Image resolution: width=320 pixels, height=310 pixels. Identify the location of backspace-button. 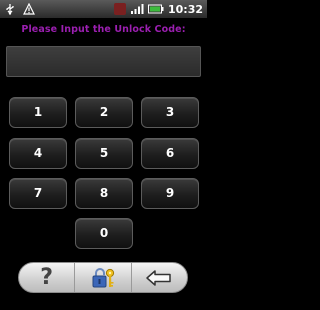
(158, 277).